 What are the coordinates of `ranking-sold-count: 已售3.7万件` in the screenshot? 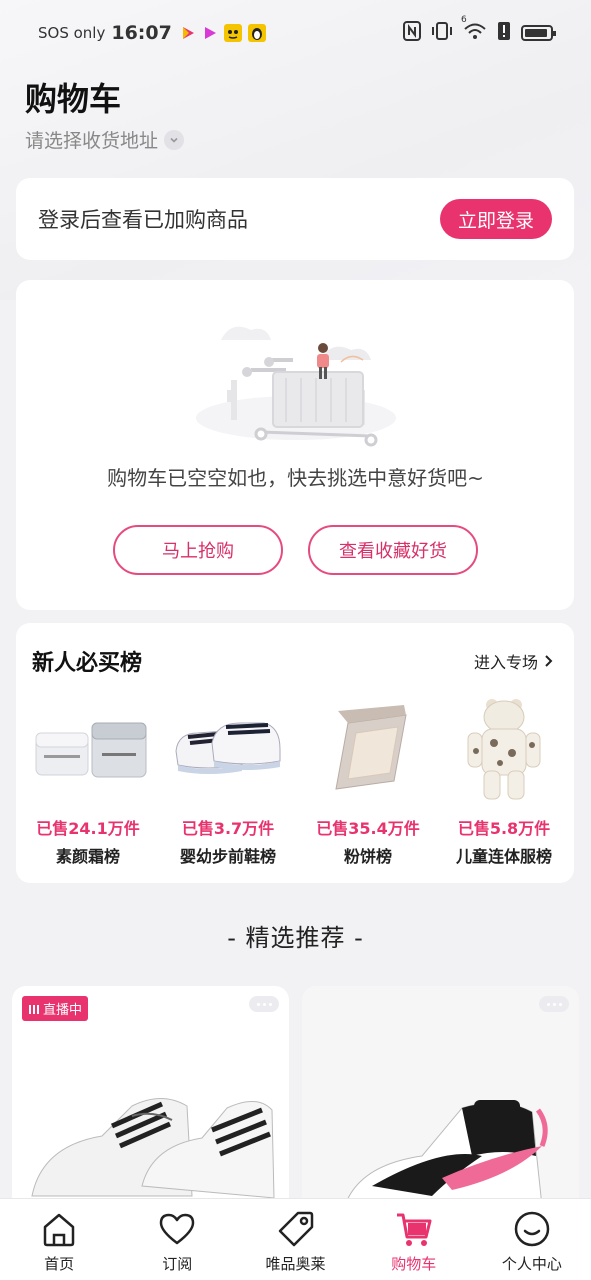 It's located at (228, 828).